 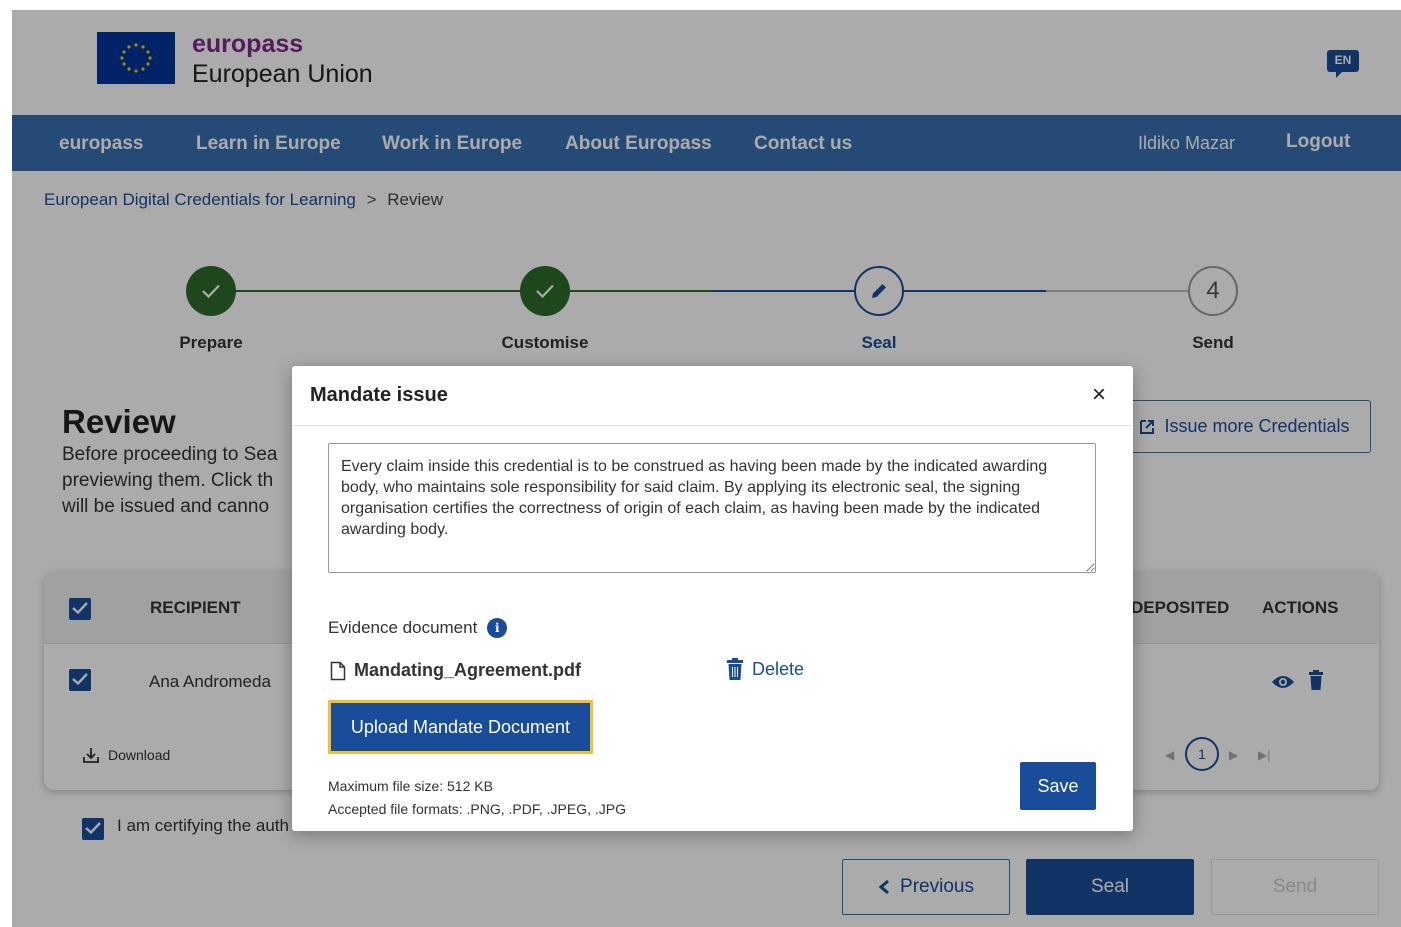 What do you see at coordinates (410, 786) in the screenshot?
I see `max-file-size: Maximum file size: 512 KB` at bounding box center [410, 786].